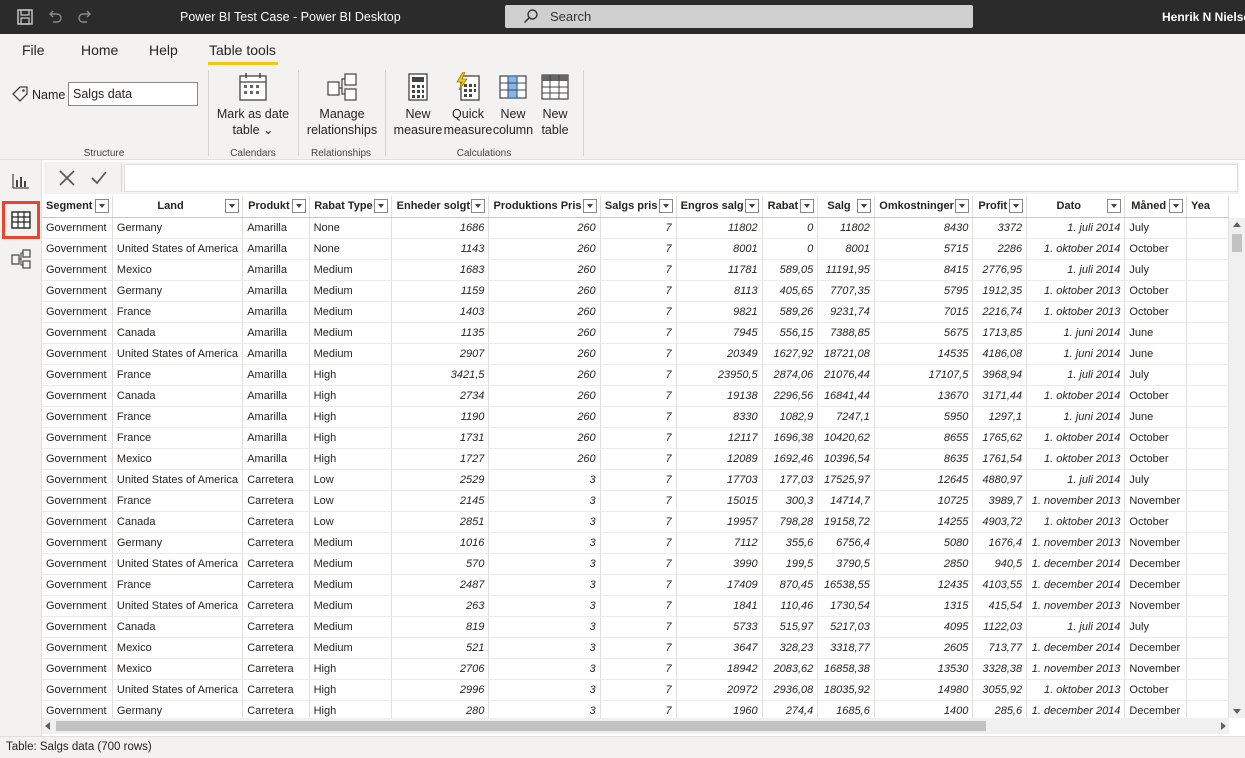  I want to click on table-cell: 199,5, so click(790, 564).